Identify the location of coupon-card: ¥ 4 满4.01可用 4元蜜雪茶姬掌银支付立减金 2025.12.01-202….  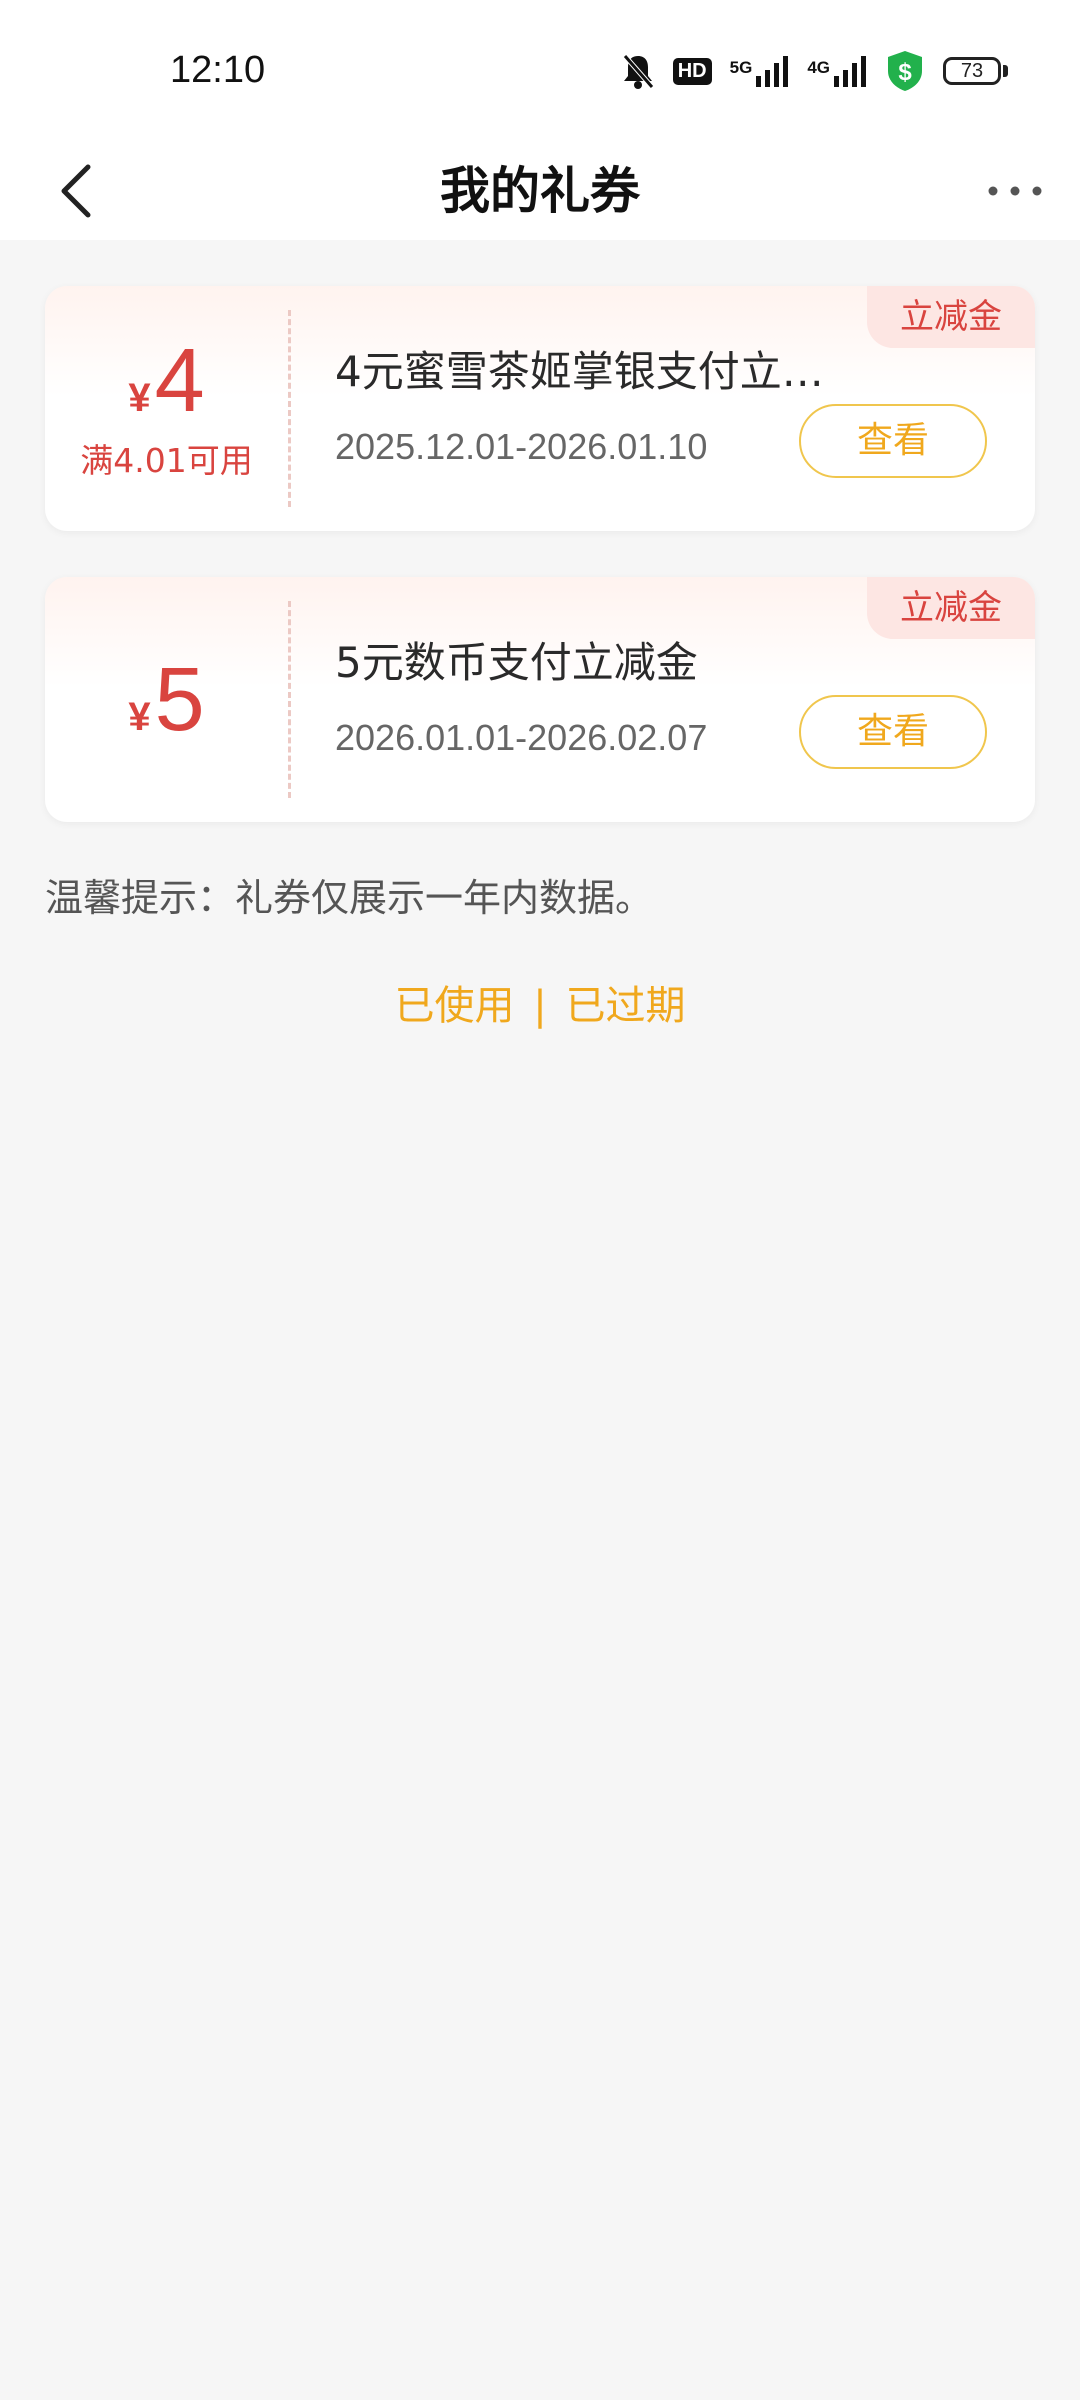
(540, 408).